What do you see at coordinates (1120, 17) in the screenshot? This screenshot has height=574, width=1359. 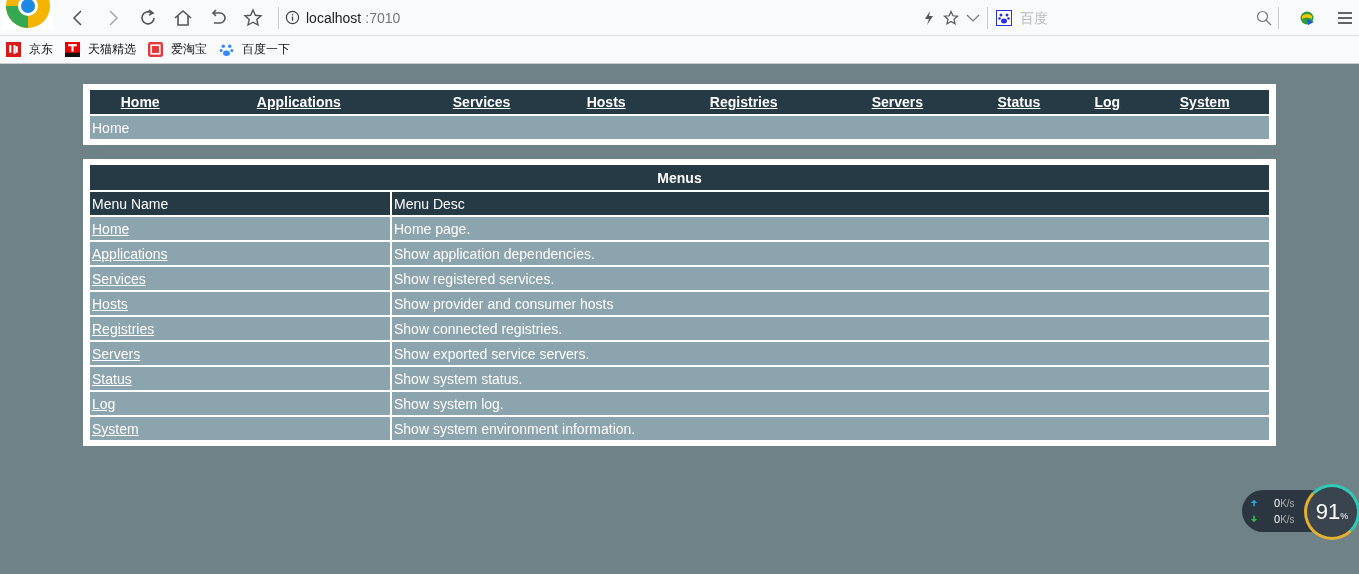 I see `search-field: 百度` at bounding box center [1120, 17].